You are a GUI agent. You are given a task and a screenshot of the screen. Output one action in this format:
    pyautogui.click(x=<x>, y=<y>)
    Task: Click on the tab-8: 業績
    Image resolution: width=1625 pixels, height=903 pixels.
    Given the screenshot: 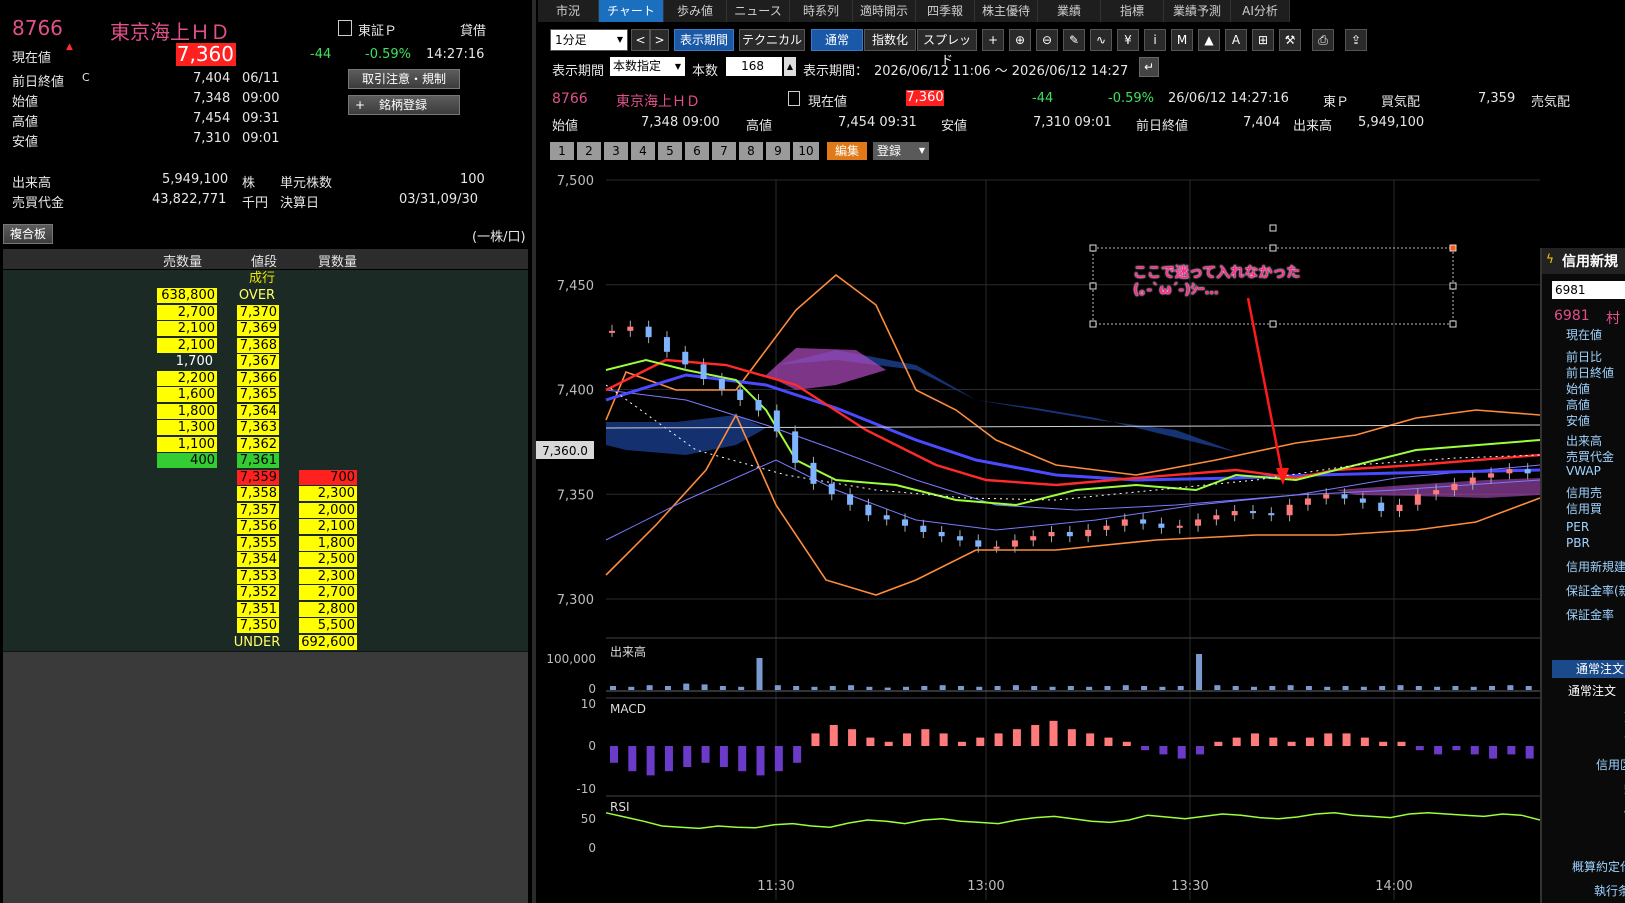 What is the action you would take?
    pyautogui.click(x=1069, y=11)
    